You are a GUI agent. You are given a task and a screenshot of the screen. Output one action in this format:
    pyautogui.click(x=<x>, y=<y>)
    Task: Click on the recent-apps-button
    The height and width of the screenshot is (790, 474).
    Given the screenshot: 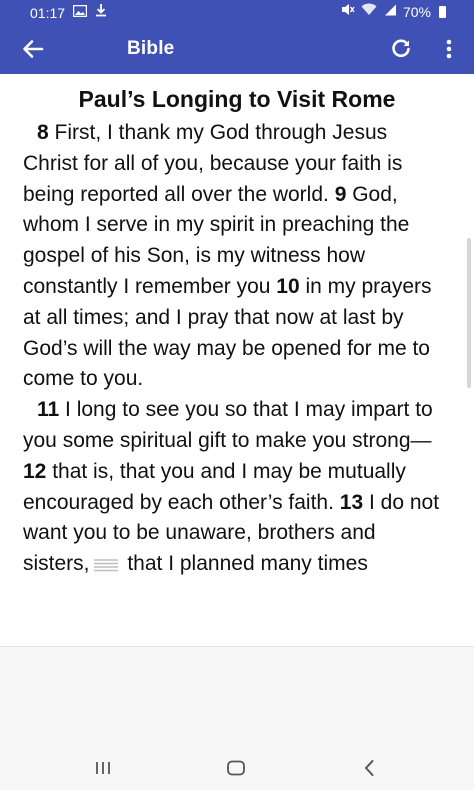 What is the action you would take?
    pyautogui.click(x=103, y=768)
    